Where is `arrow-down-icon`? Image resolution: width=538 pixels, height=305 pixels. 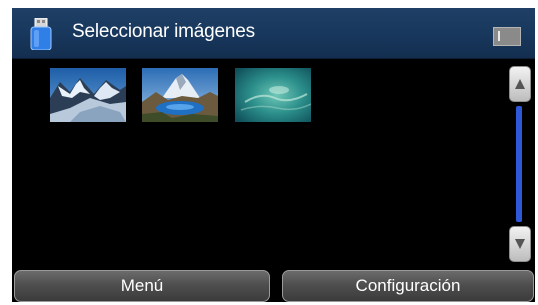 arrow-down-icon is located at coordinates (520, 244).